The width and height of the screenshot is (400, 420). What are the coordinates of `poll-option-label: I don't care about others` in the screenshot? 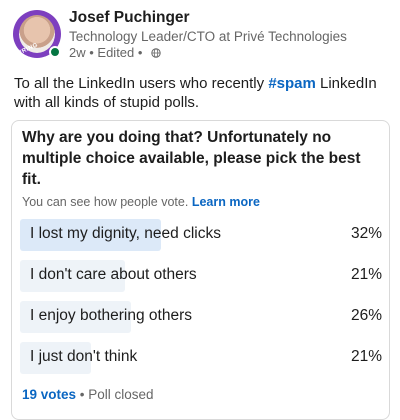 It's located at (113, 274).